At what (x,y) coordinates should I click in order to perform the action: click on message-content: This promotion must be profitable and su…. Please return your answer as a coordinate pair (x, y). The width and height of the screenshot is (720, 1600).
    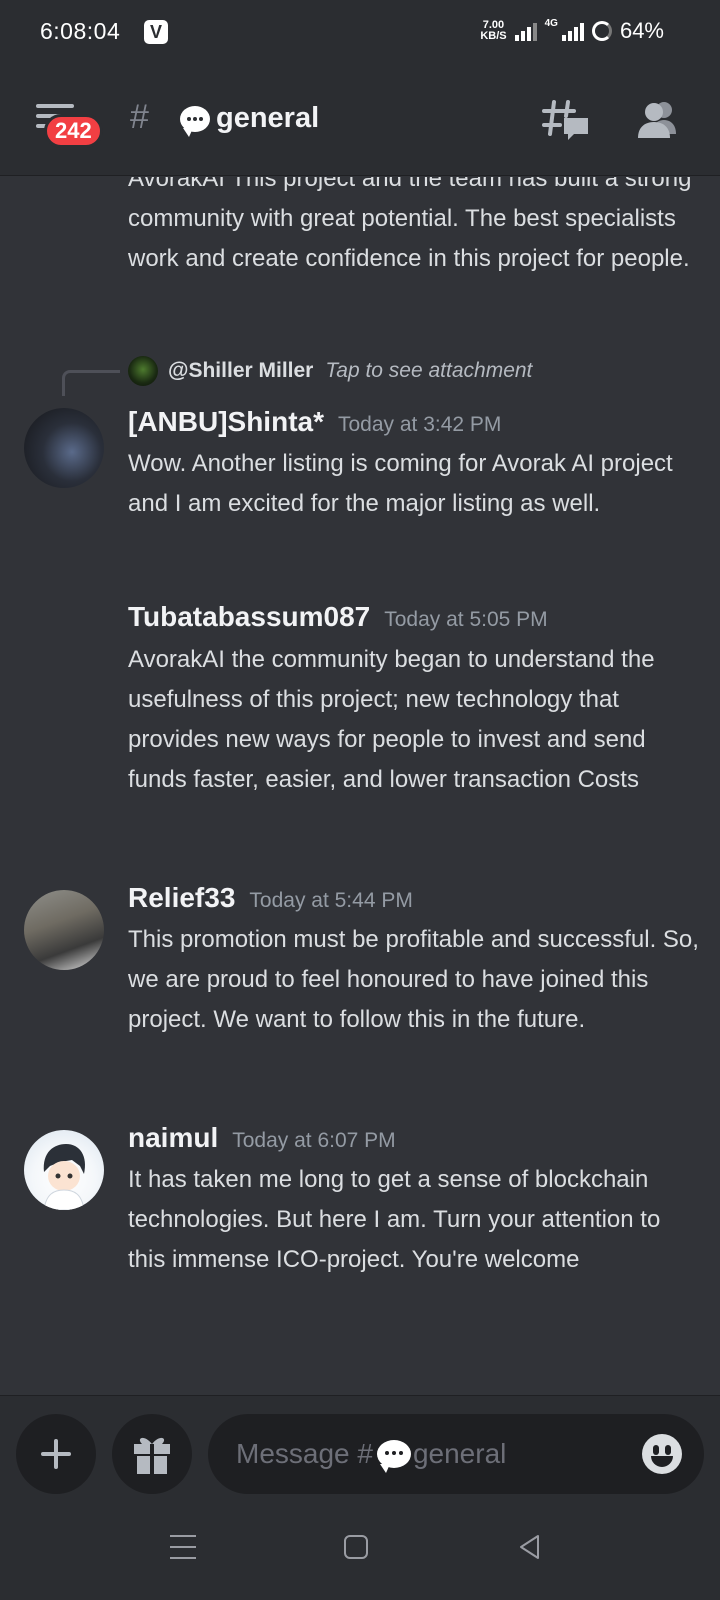
    Looking at the image, I should click on (413, 979).